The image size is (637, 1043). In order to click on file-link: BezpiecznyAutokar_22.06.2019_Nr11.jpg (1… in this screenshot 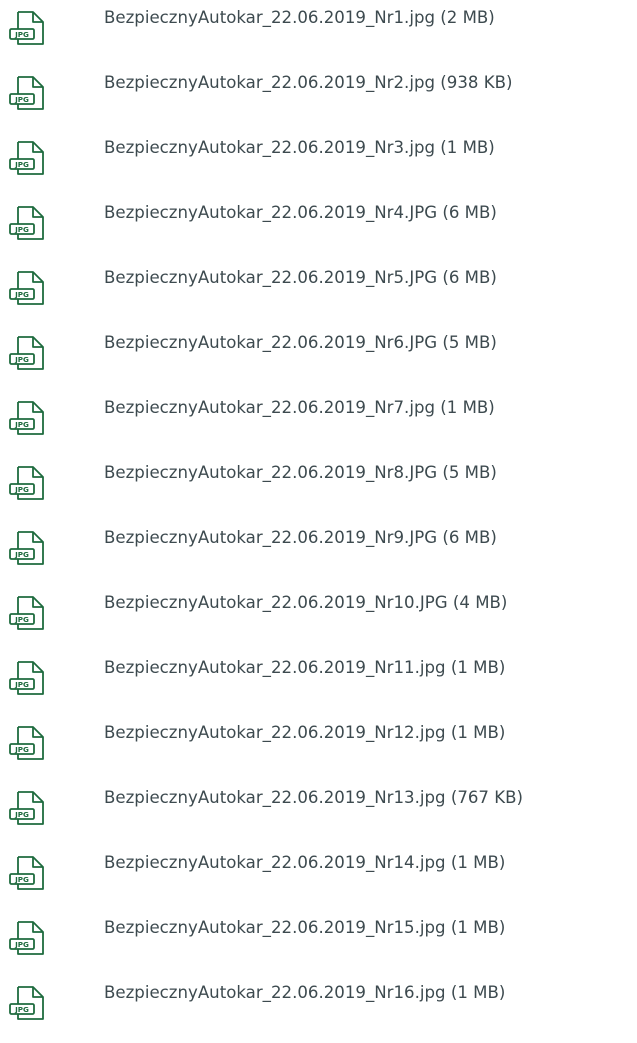, I will do `click(304, 668)`.